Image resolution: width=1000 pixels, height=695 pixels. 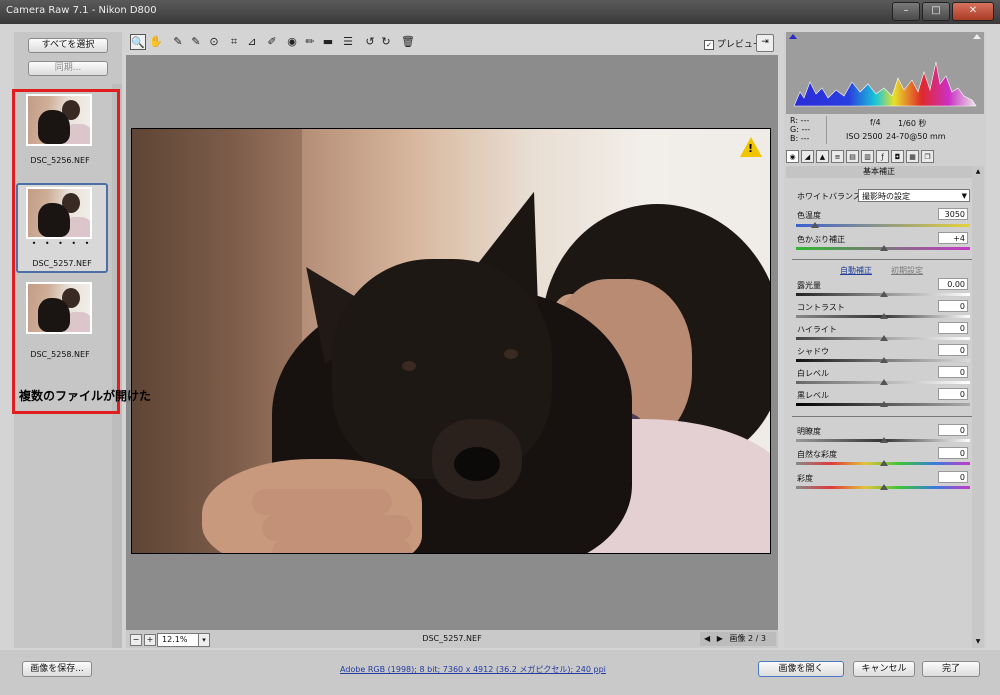 What do you see at coordinates (800, 138) in the screenshot?
I see `blue-readout: B: ---` at bounding box center [800, 138].